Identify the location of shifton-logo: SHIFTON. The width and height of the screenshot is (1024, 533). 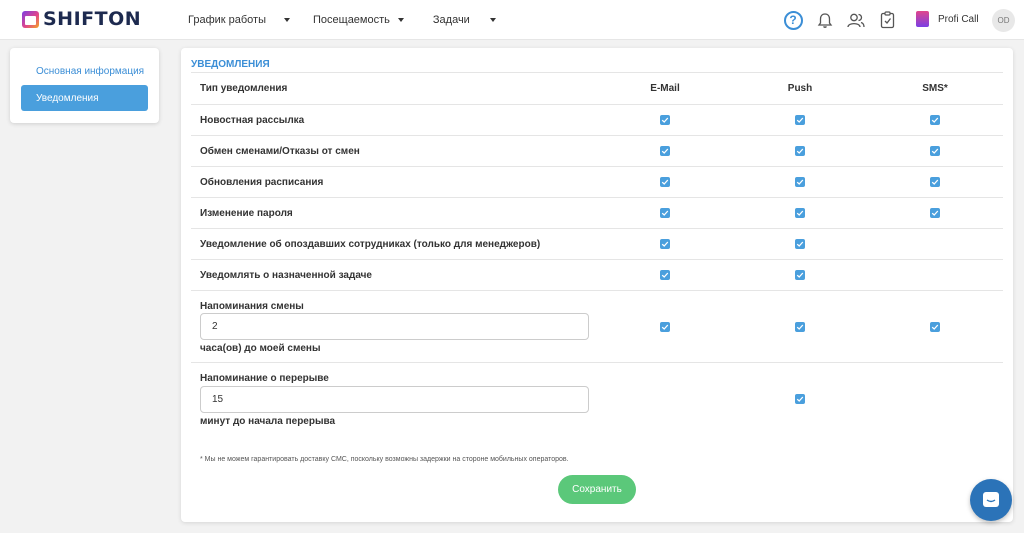
(81, 19).